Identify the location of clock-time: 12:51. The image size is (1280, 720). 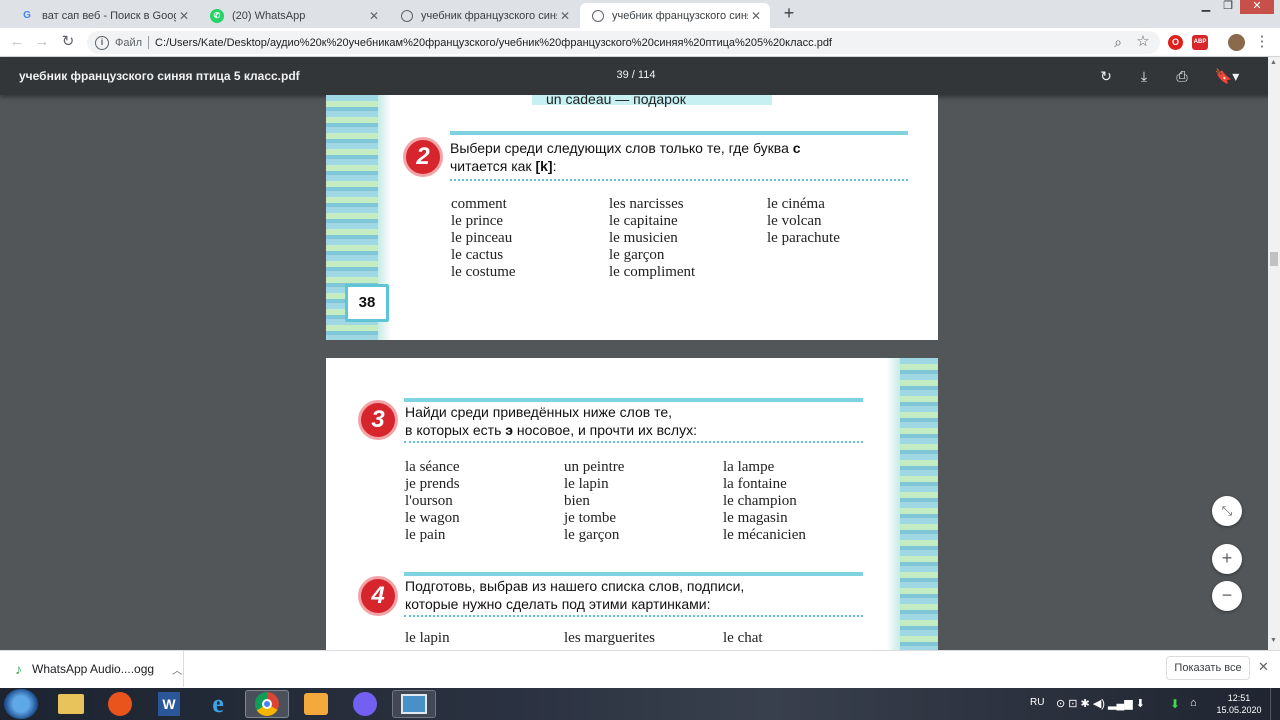
(1239, 698).